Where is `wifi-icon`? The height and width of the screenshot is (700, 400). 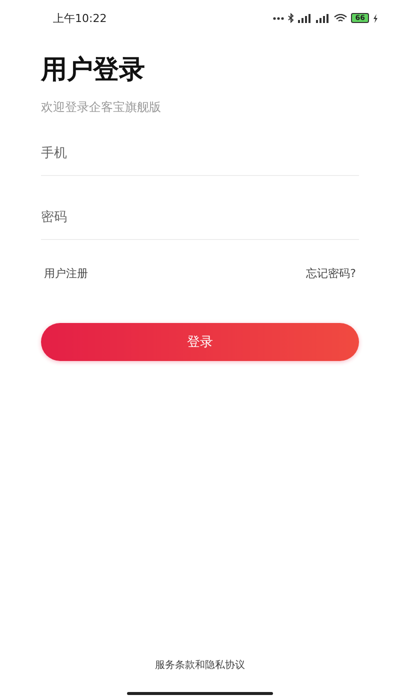
wifi-icon is located at coordinates (341, 18).